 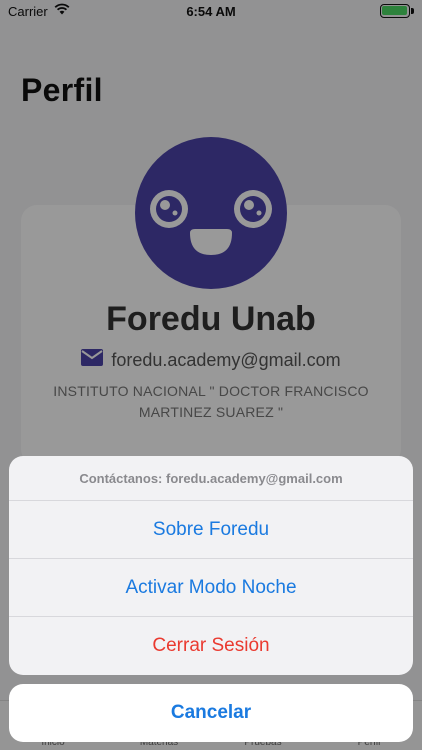 I want to click on action-sheet-title: Contáctanos: foredu.academy@gmail.com, so click(x=211, y=478).